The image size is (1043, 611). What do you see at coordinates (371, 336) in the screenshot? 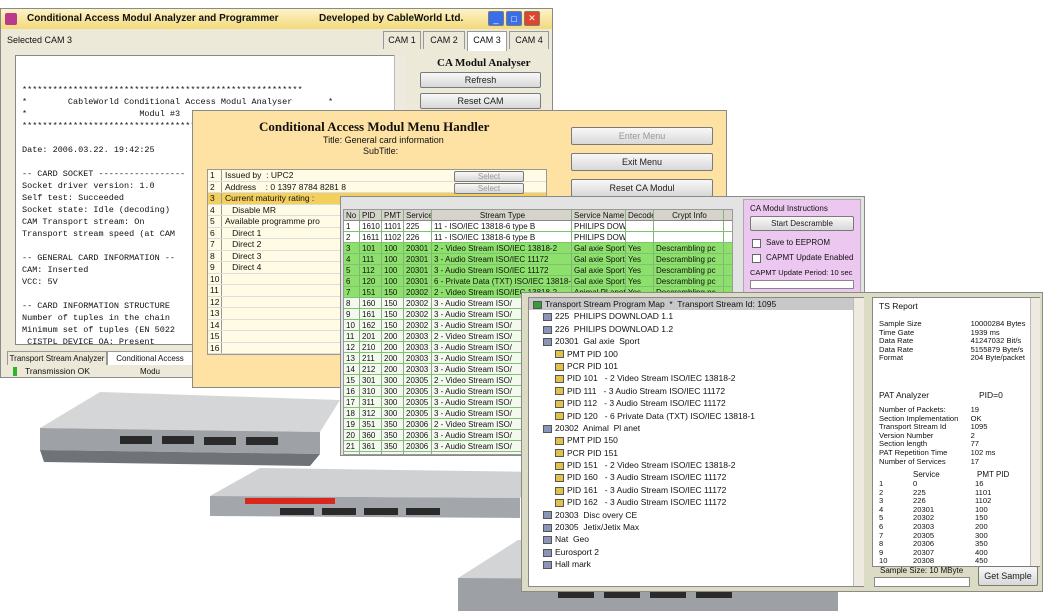
I see `table-cell: 201` at bounding box center [371, 336].